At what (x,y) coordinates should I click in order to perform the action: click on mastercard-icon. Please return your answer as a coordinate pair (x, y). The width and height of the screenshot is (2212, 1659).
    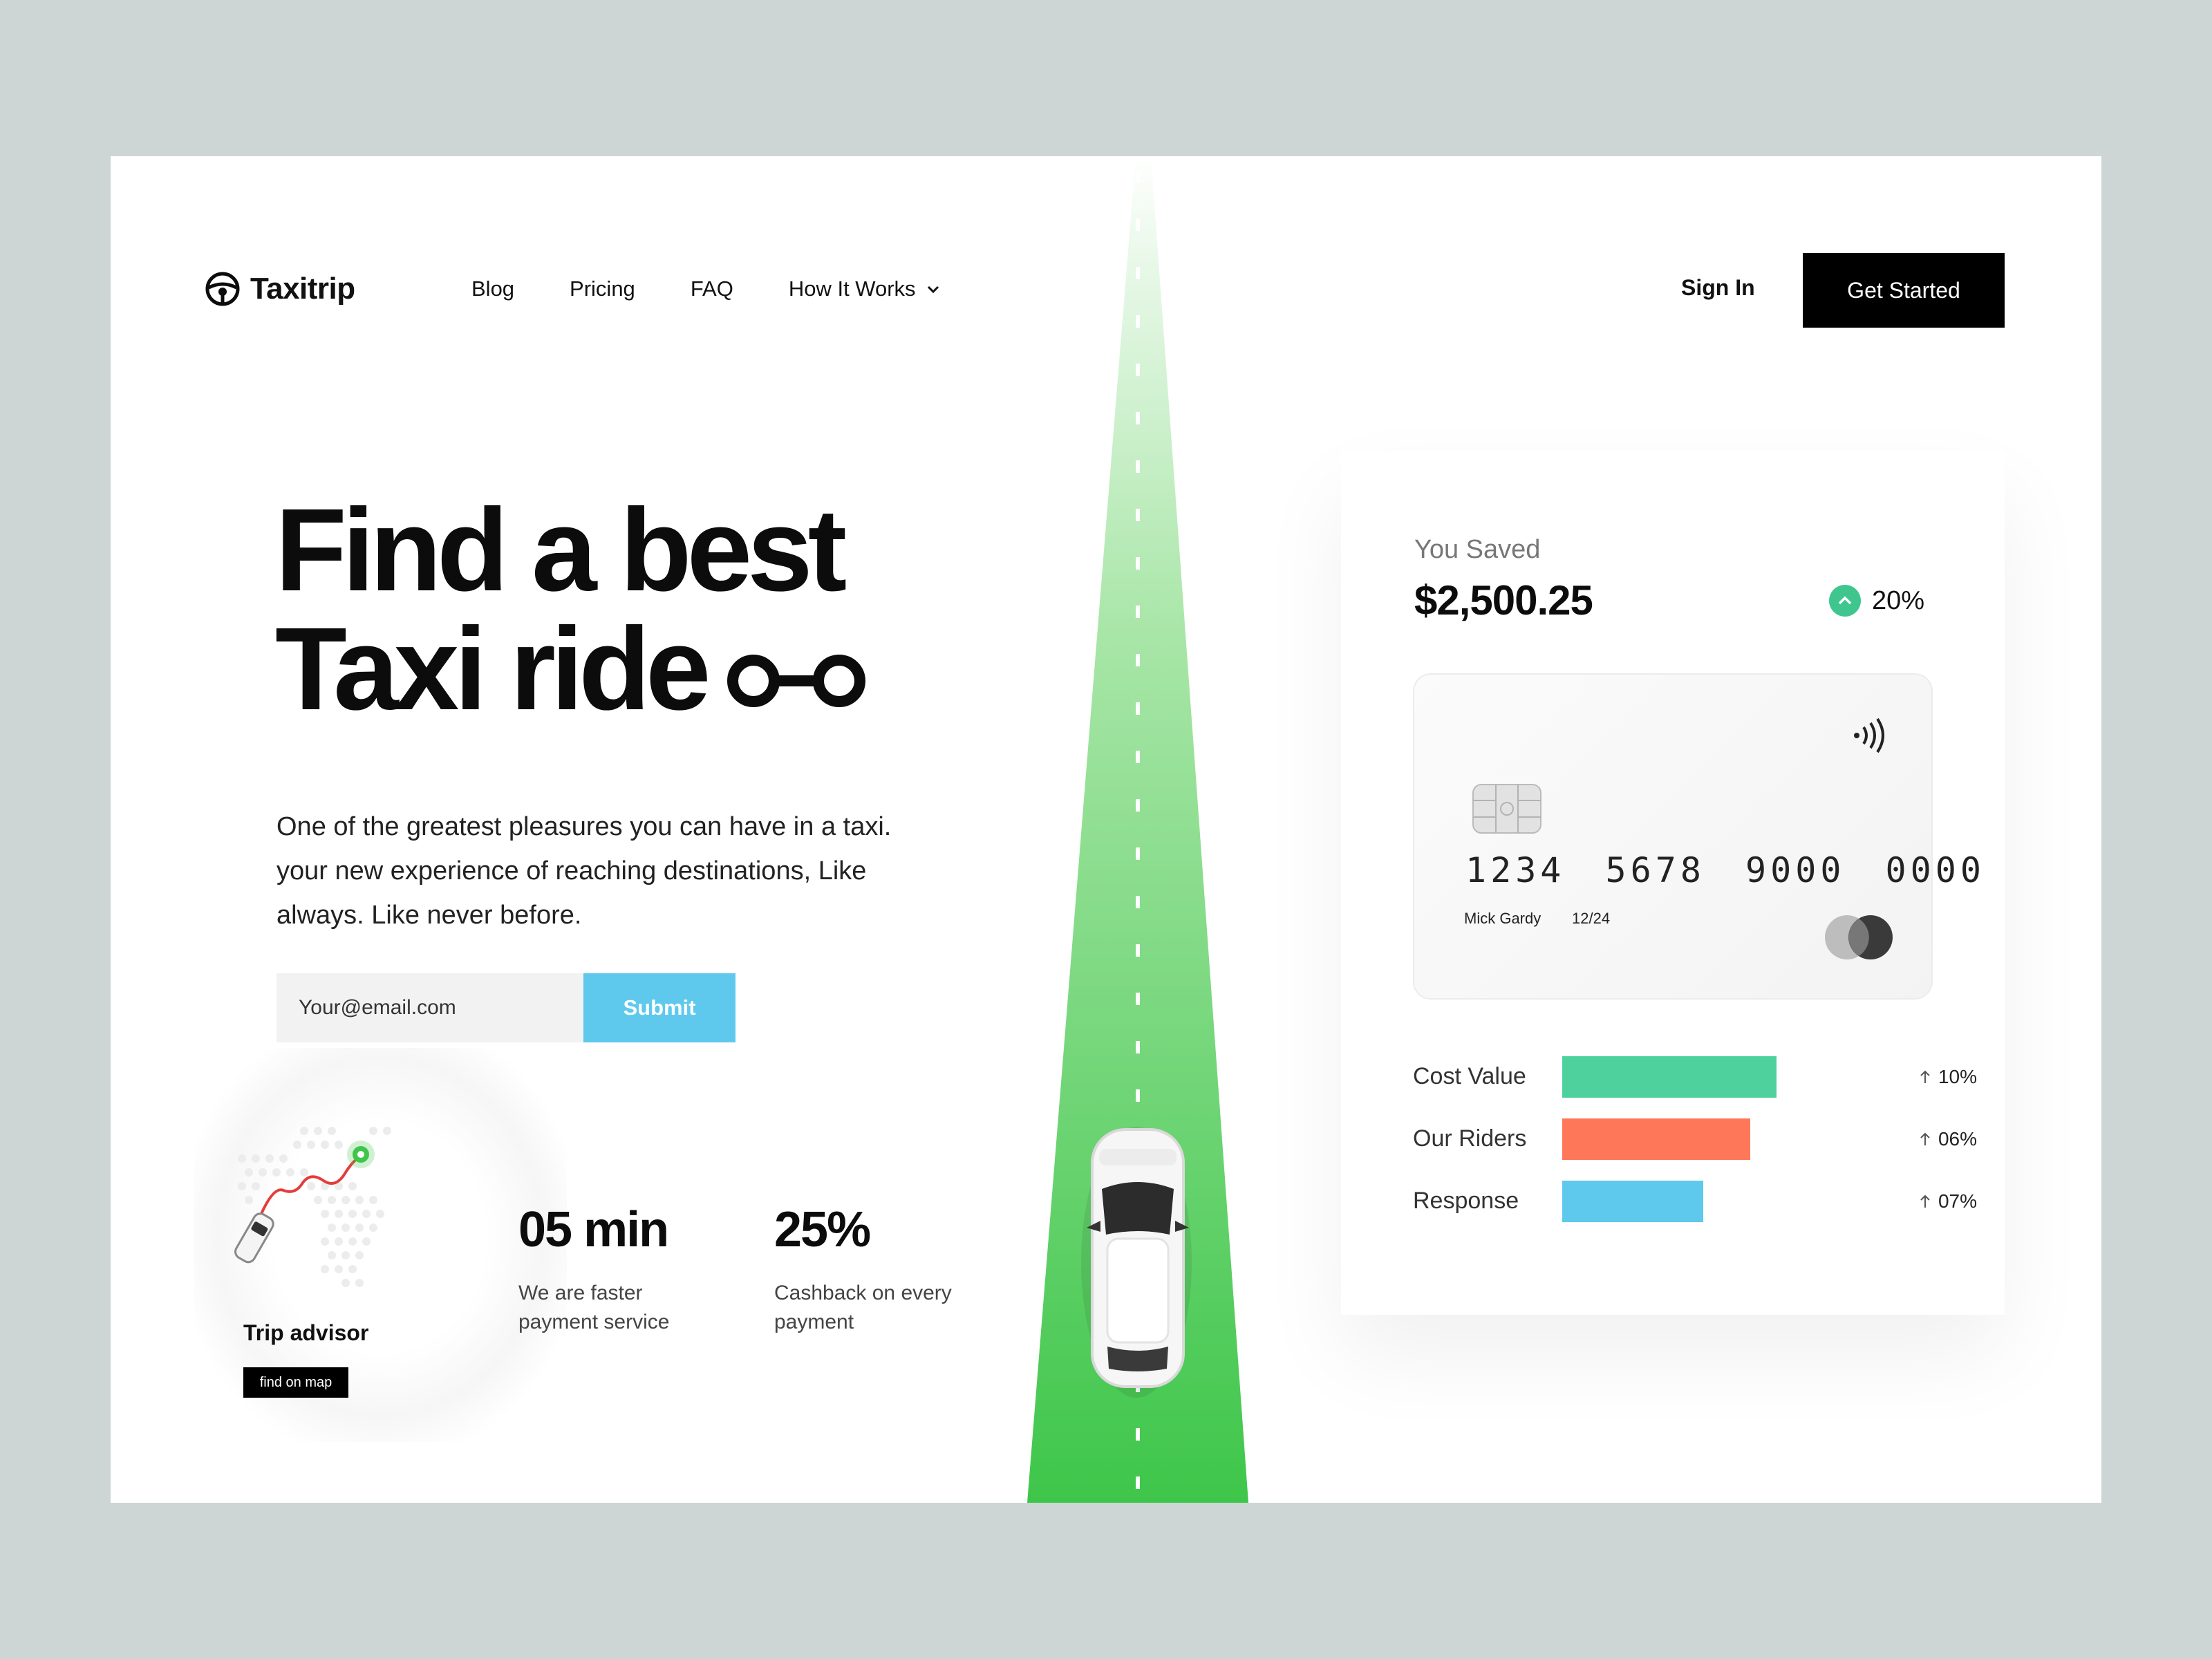
    Looking at the image, I should click on (1859, 937).